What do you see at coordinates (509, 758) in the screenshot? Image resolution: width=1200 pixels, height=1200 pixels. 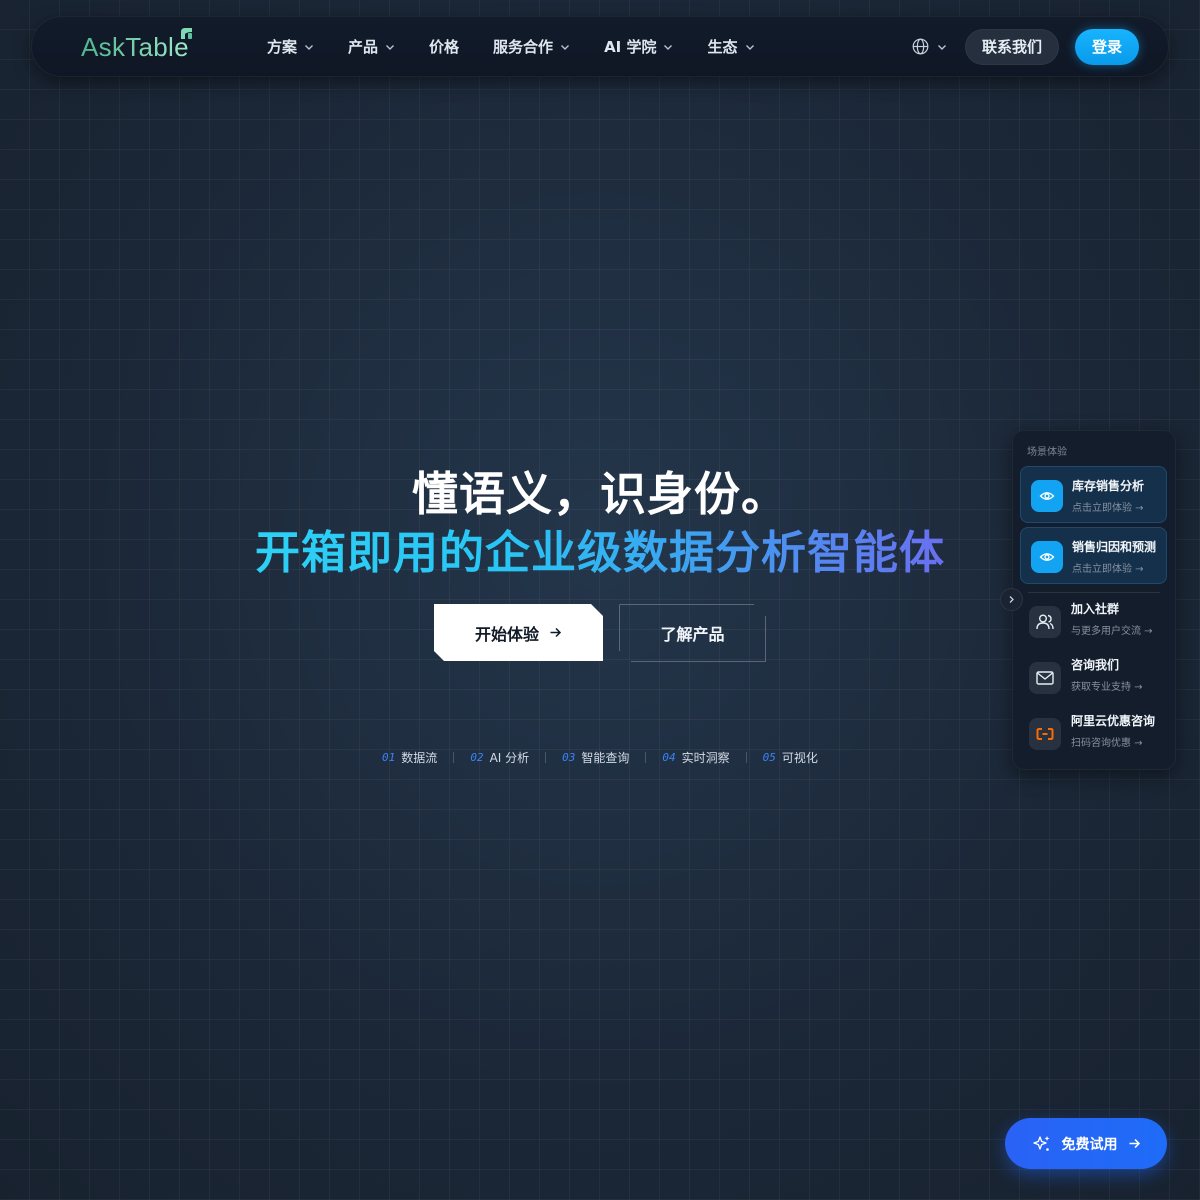 I see `step-label: AI 分析` at bounding box center [509, 758].